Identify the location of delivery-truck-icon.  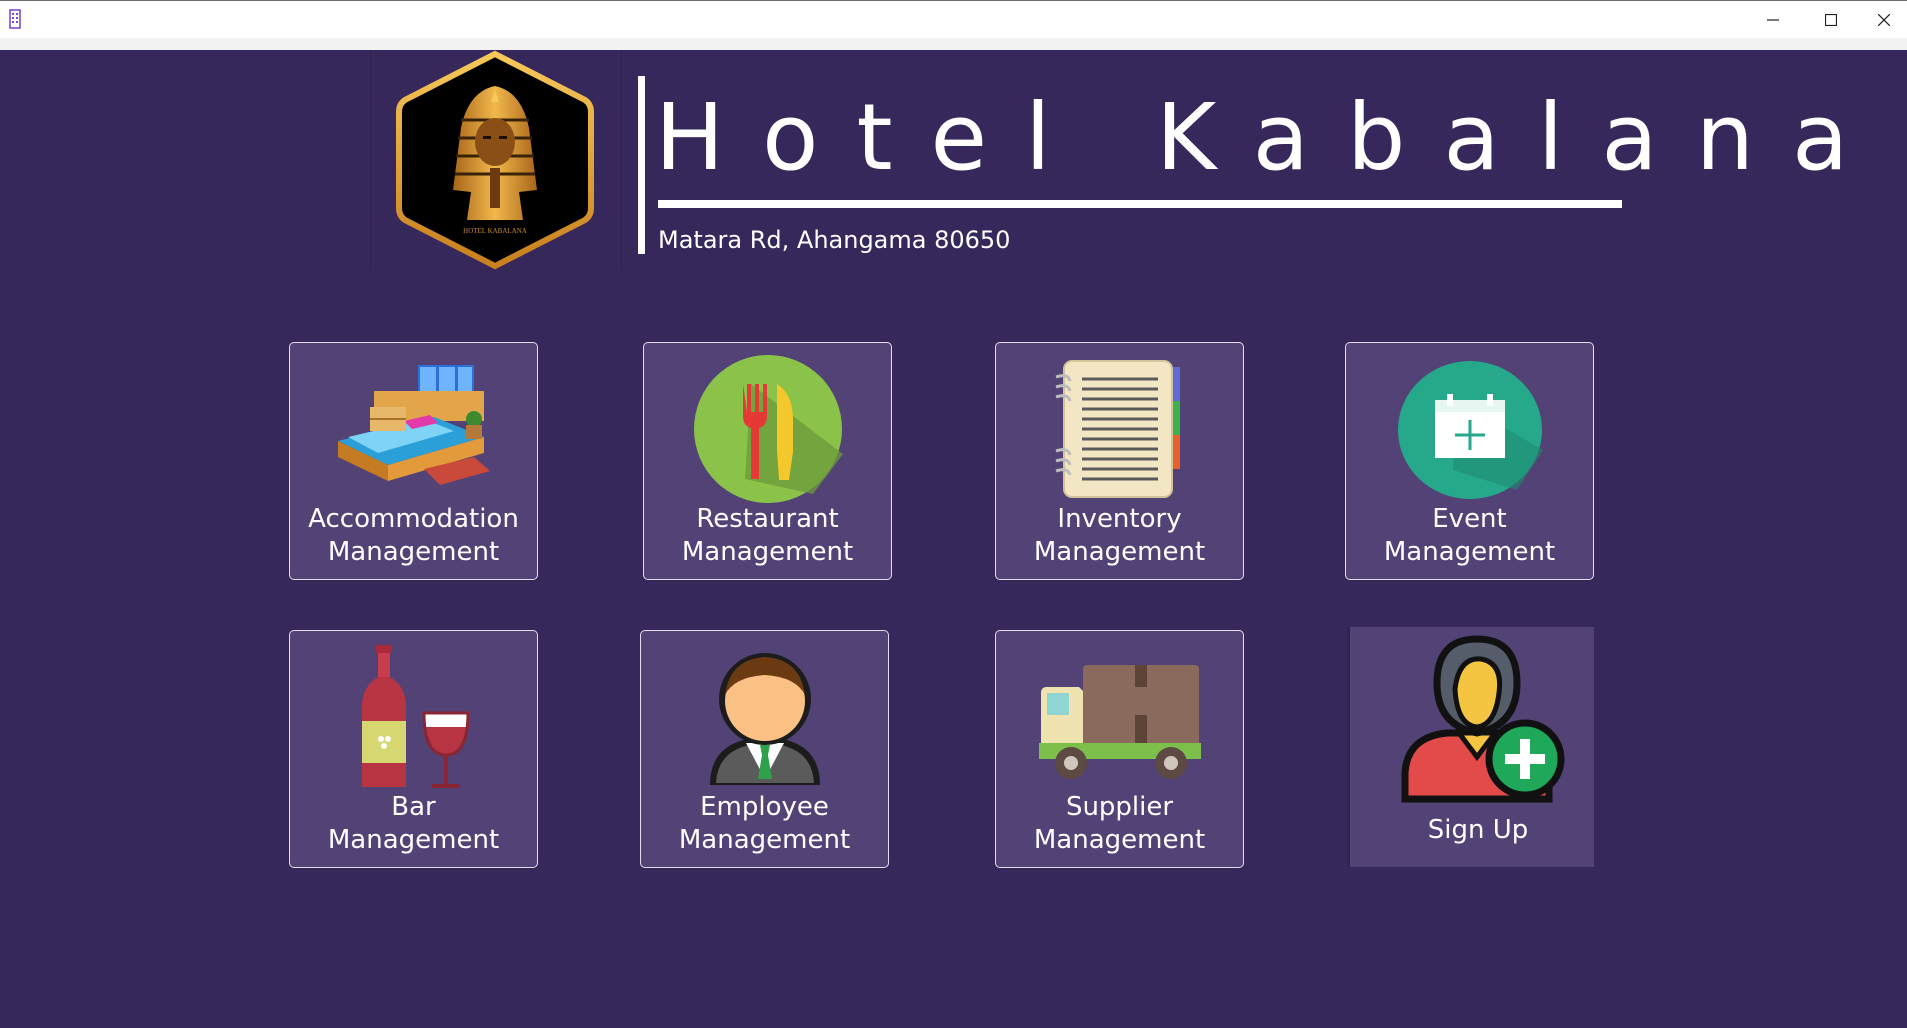
(1119, 722).